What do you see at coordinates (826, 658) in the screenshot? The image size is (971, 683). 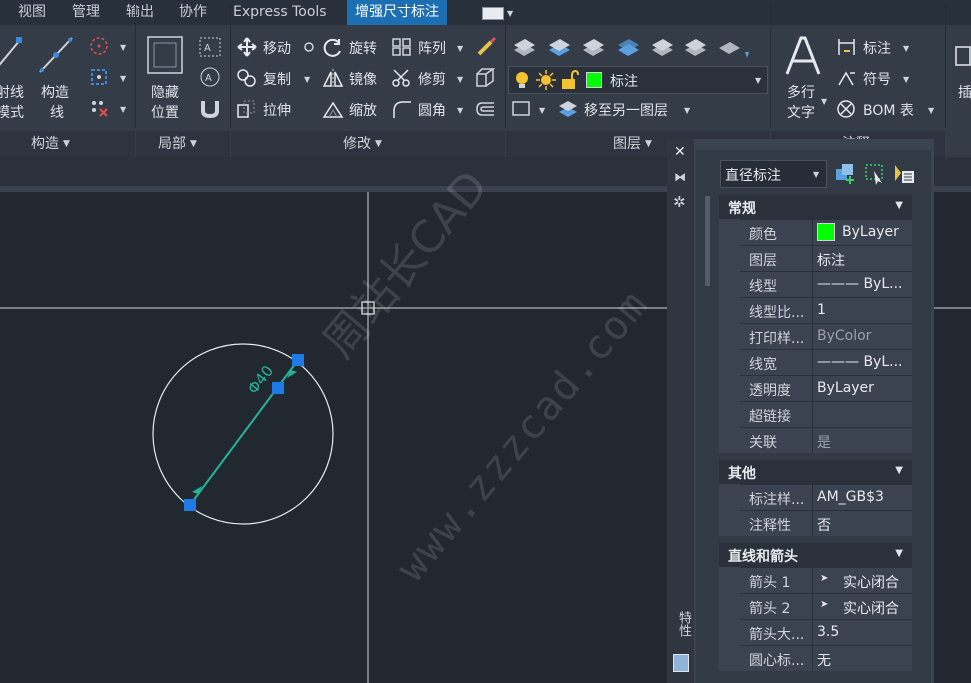 I see `property-row: 圆心标... 无` at bounding box center [826, 658].